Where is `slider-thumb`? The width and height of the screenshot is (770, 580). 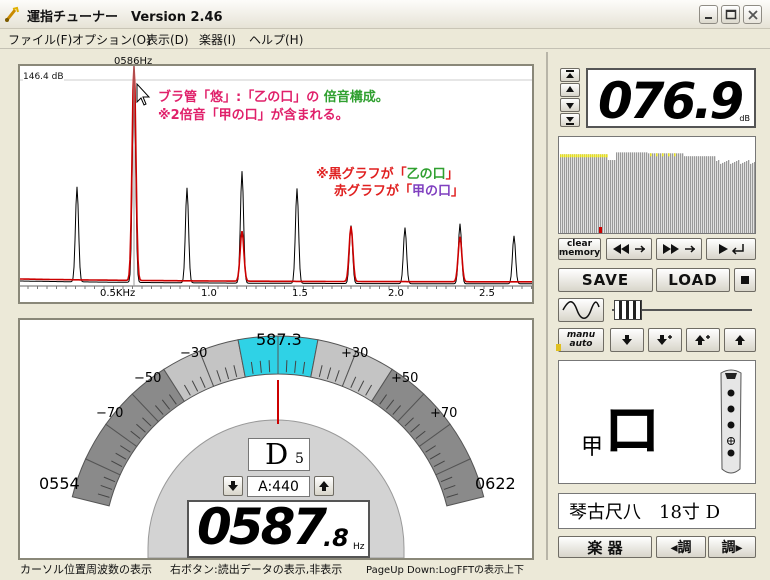
slider-thumb is located at coordinates (628, 310).